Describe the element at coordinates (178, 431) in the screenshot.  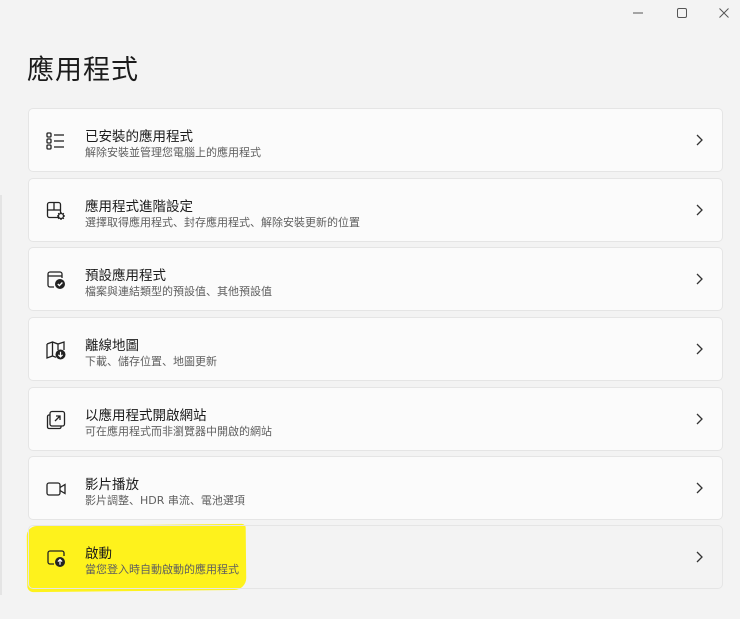
I see `item-description: 可在應用程式而非瀏覽器中開啟的網站` at that location.